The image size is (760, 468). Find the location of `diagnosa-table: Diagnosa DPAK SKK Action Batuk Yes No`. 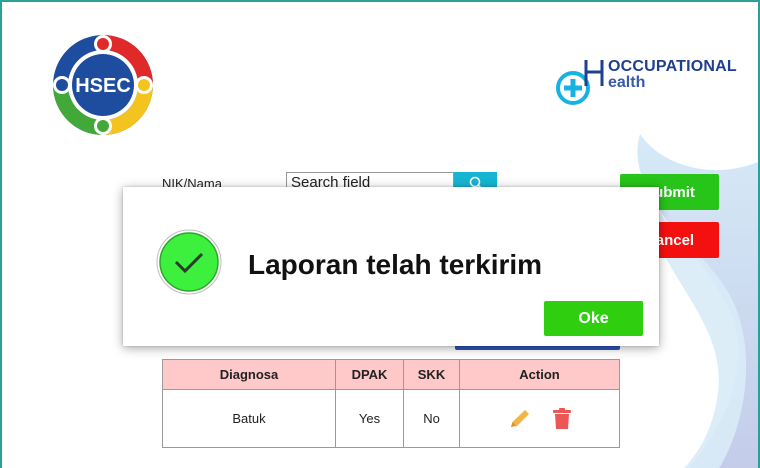

diagnosa-table: Diagnosa DPAK SKK Action Batuk Yes No is located at coordinates (391, 403).